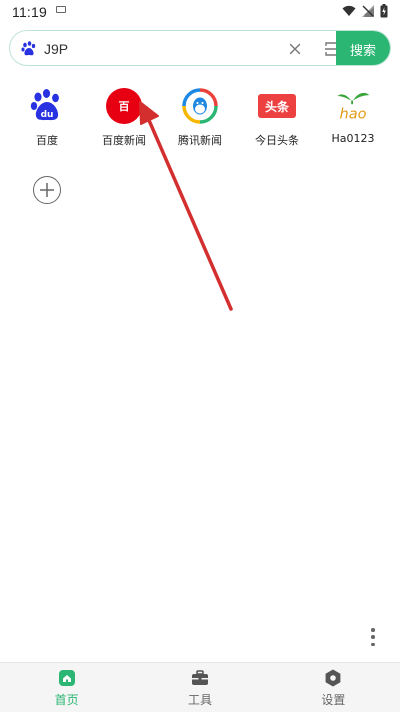 This screenshot has height=712, width=400. I want to click on nav-settings: 设置, so click(333, 687).